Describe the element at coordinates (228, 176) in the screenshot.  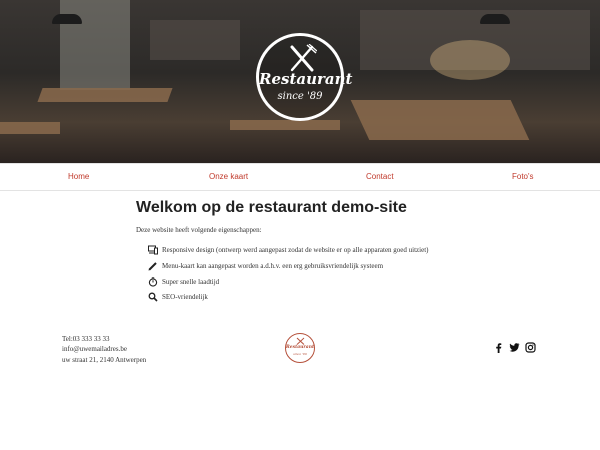
I see `nav-onze-kaart: Onze kaart` at that location.